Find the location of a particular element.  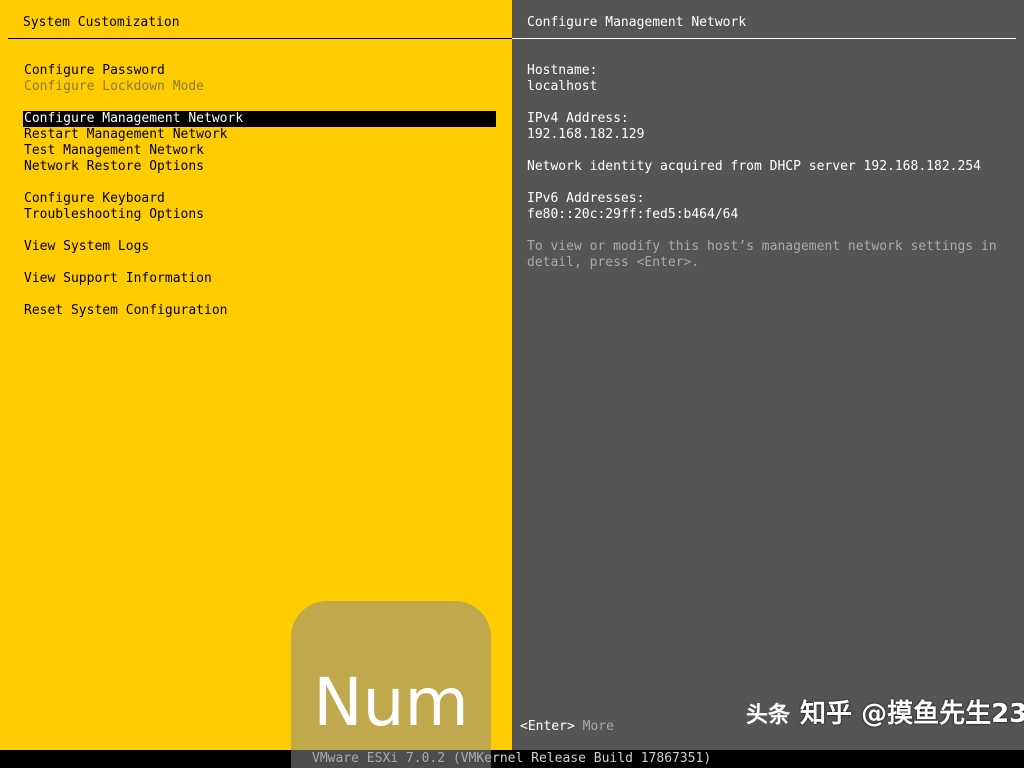

panel-title: System Customization is located at coordinates (101, 22).